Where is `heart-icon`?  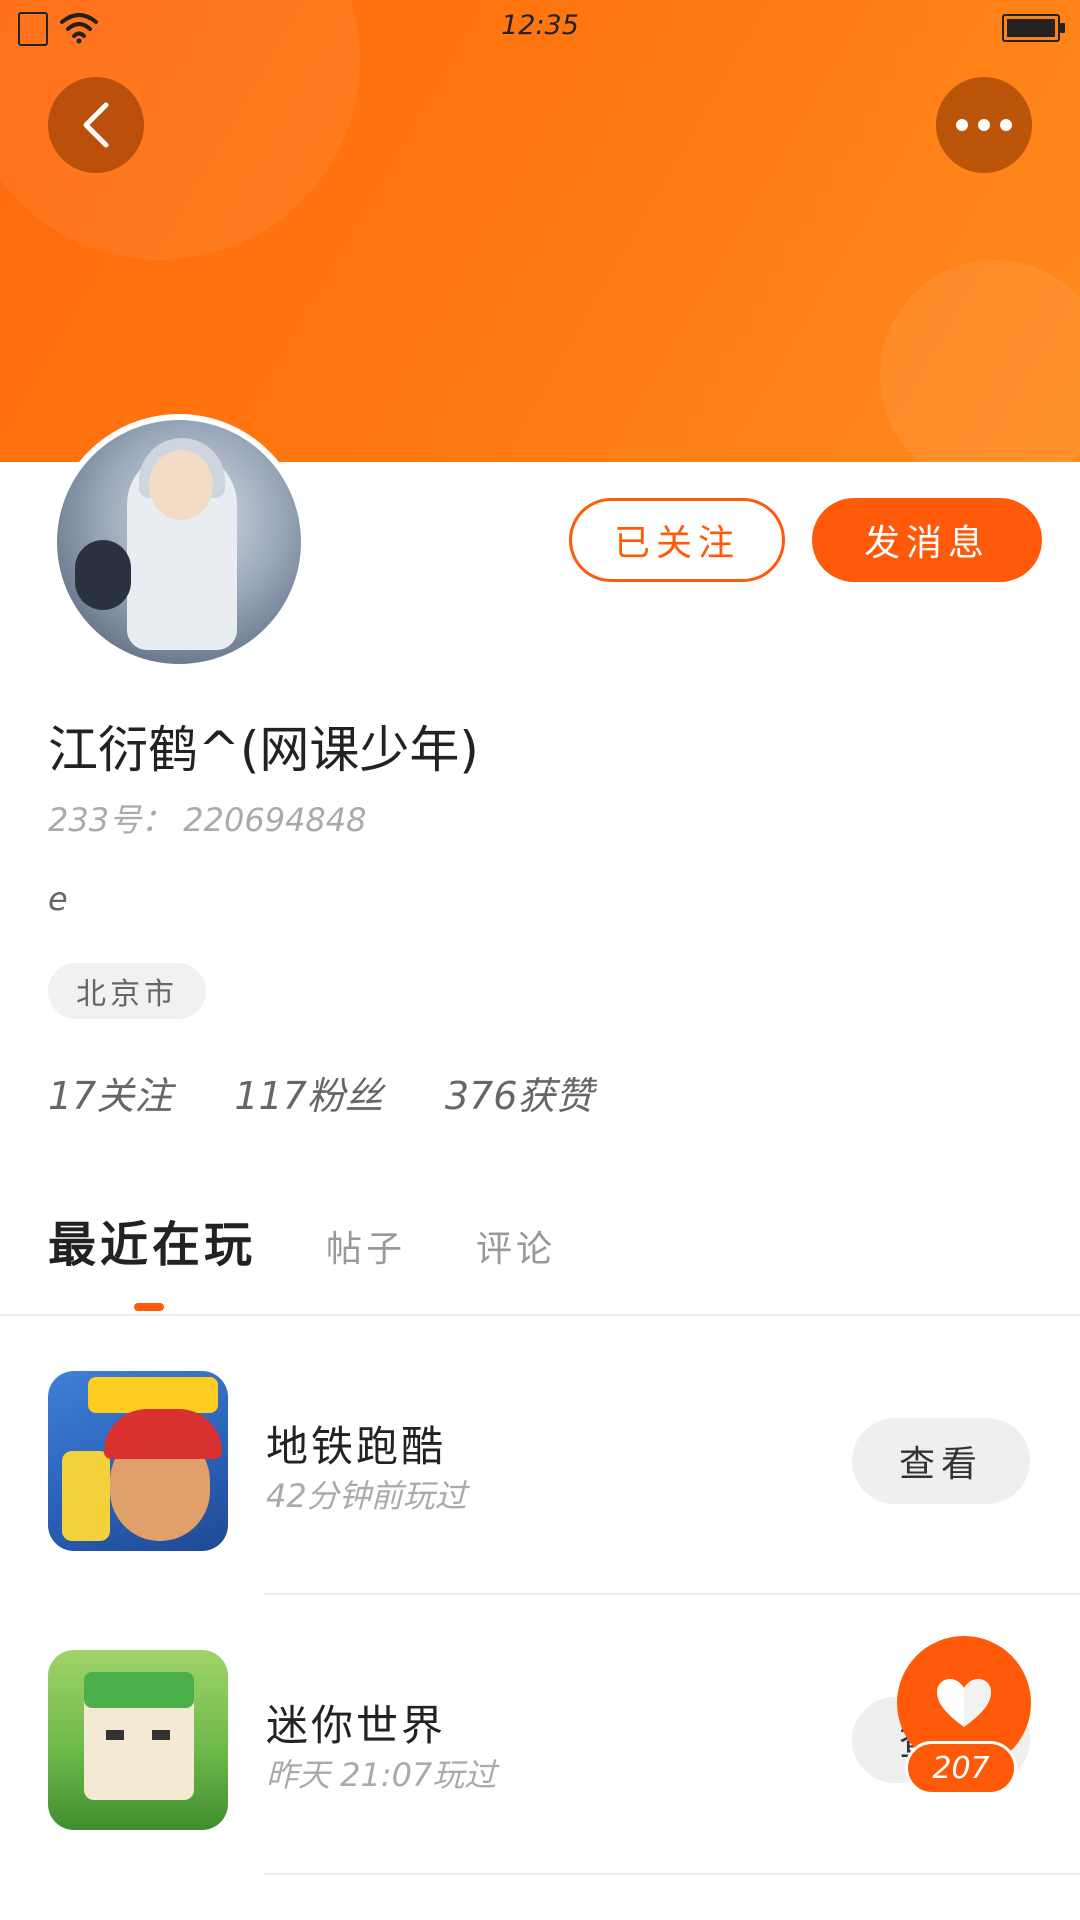
heart-icon is located at coordinates (964, 1703).